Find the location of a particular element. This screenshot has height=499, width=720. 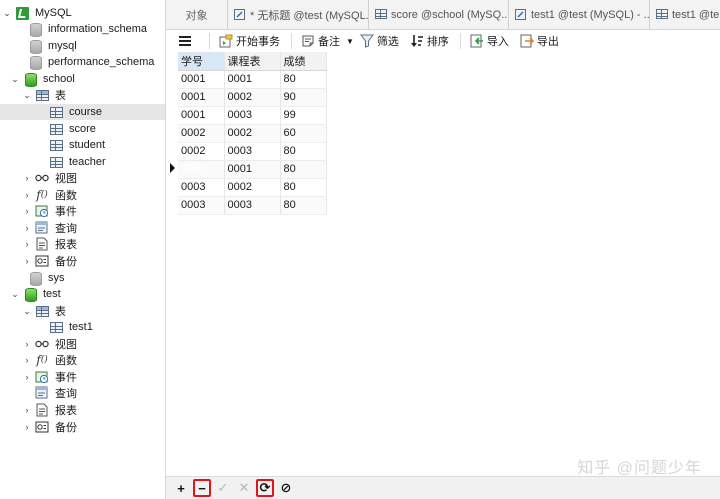

tree-node-school-functions: › f() 函数 is located at coordinates (50, 195).